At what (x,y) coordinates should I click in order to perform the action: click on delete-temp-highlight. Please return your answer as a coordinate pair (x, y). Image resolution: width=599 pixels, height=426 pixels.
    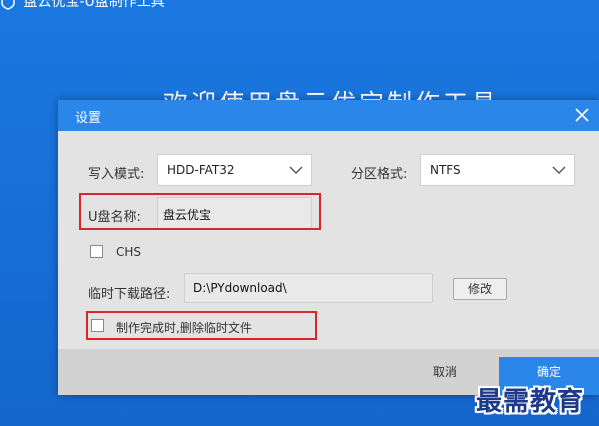
    Looking at the image, I should click on (201, 325).